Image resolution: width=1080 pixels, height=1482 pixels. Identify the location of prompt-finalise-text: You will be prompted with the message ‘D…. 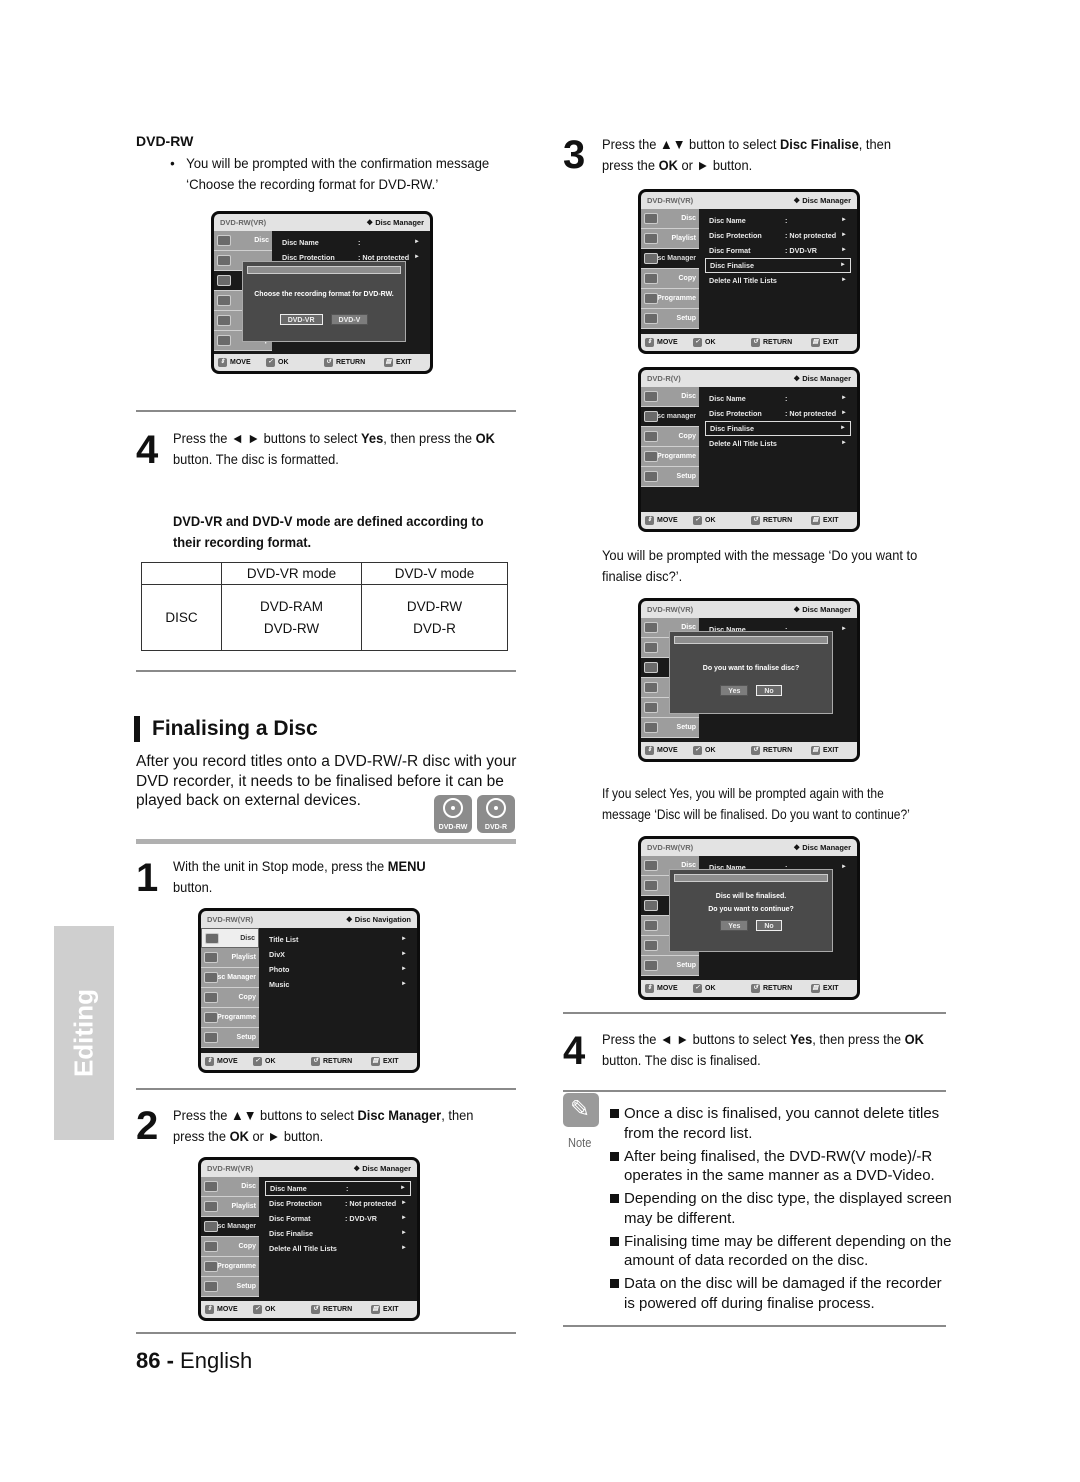
(760, 565).